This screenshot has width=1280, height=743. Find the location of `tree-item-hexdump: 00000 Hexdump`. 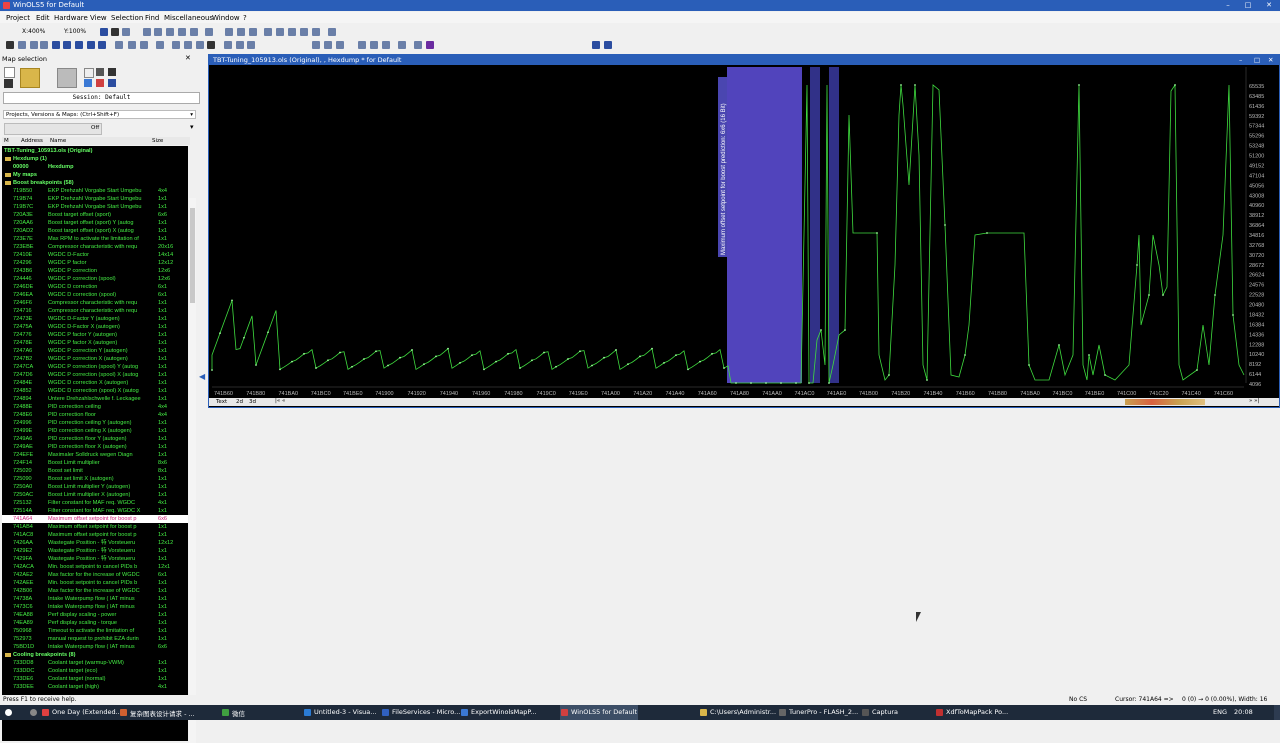

tree-item-hexdump: 00000 Hexdump is located at coordinates (95, 167).